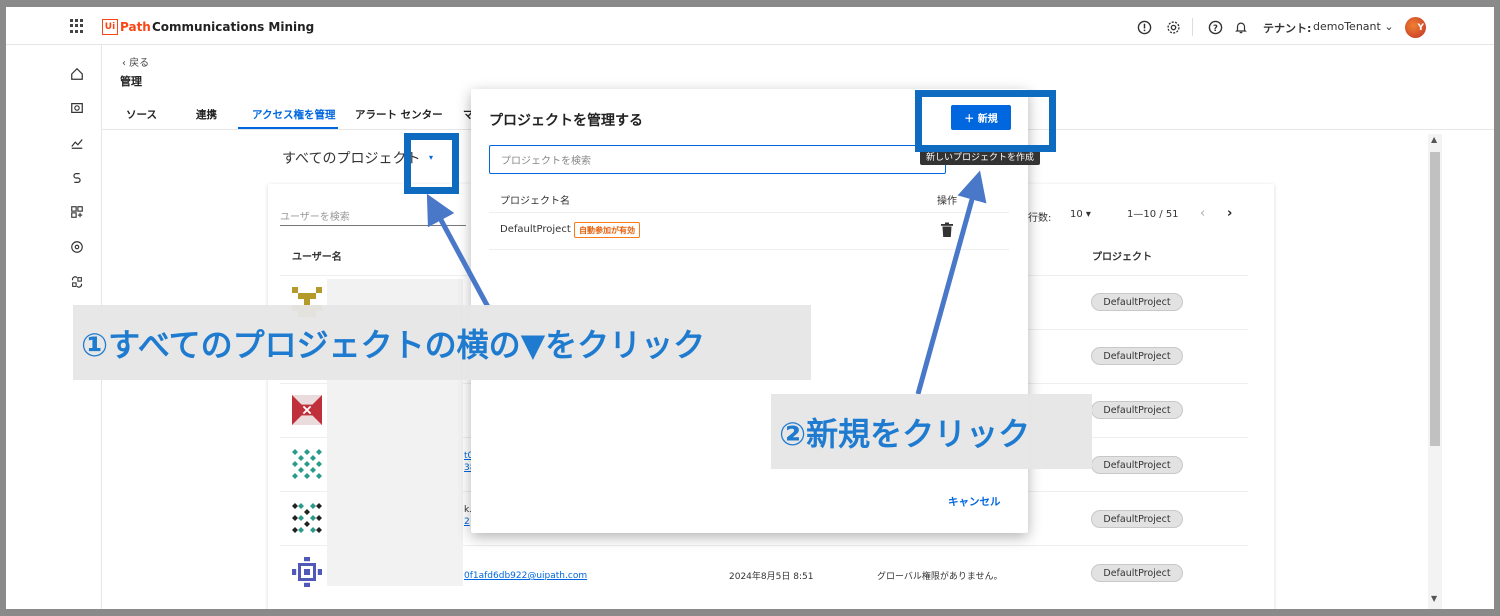 This screenshot has width=1500, height=616. Describe the element at coordinates (131, 81) in the screenshot. I see `page-title: 管理` at that location.